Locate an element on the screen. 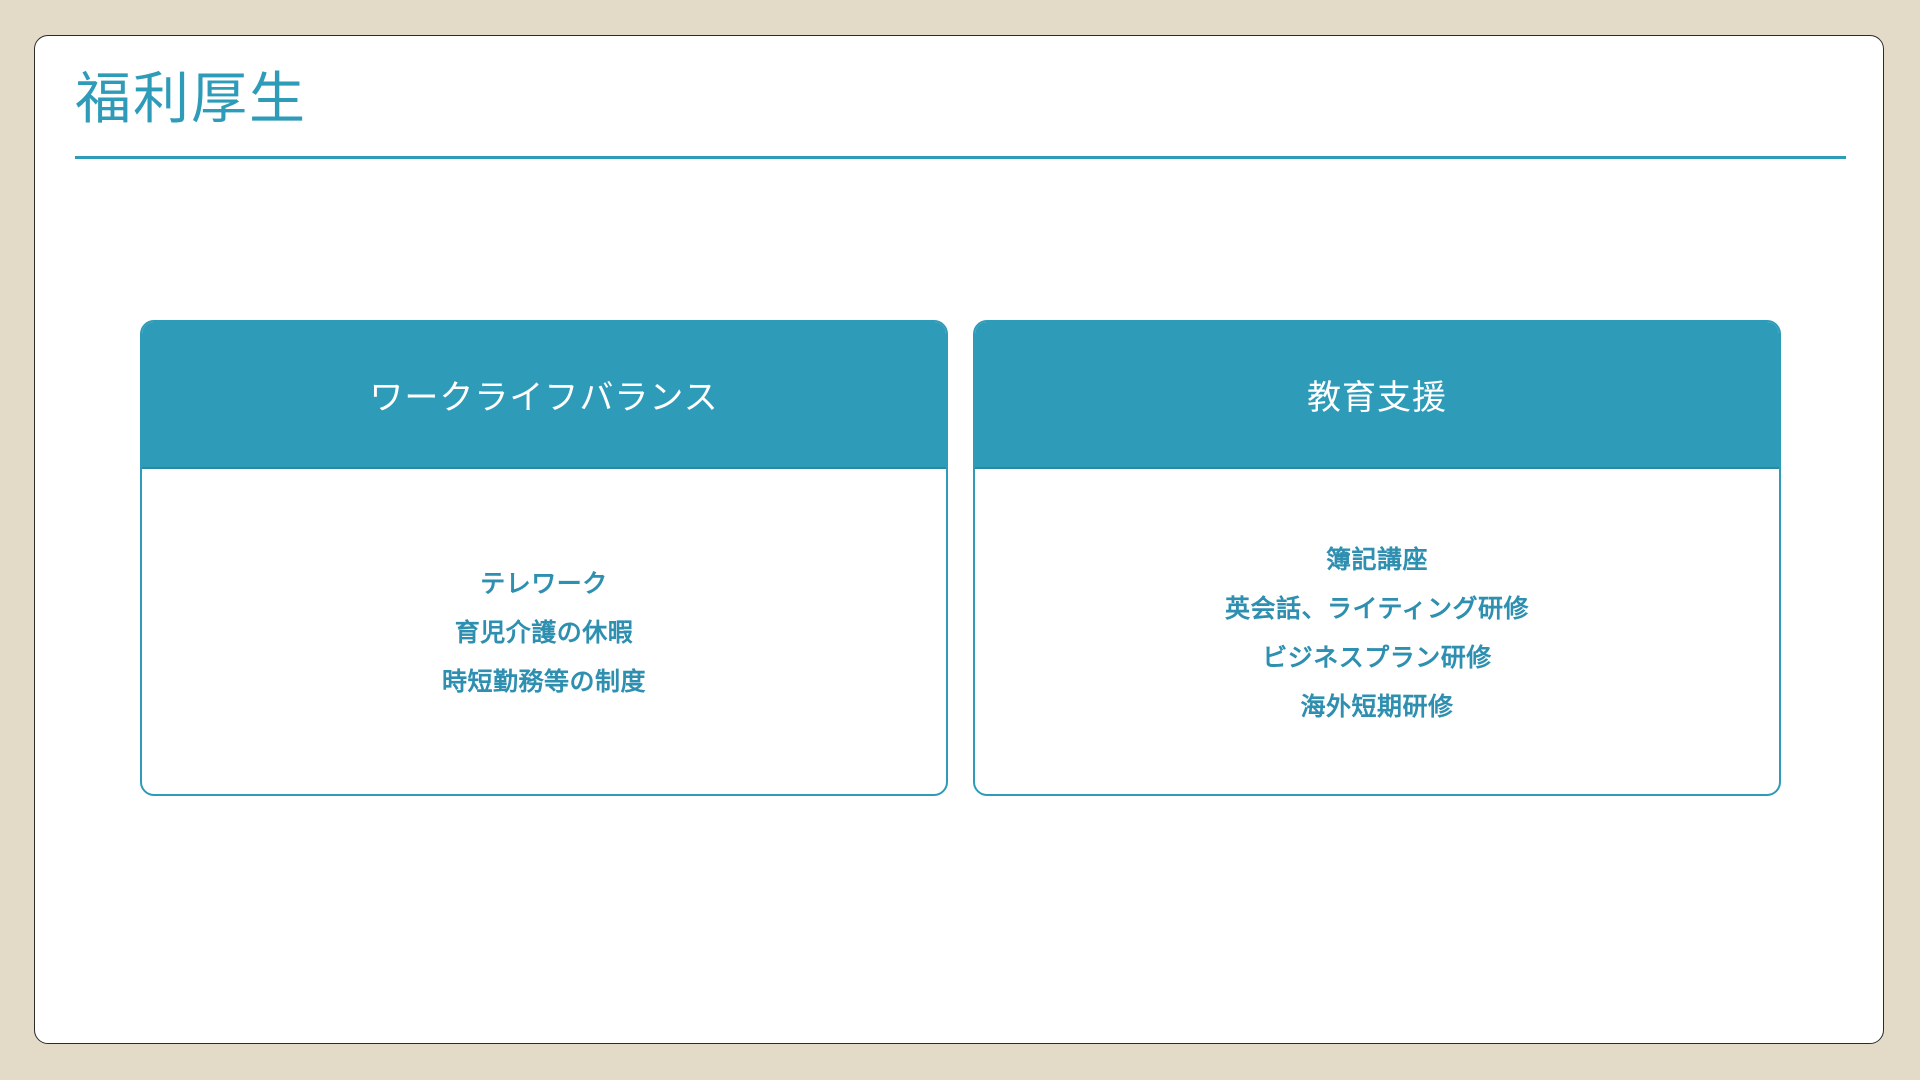  card-body: テレワーク 育児介護の休暇 時短勤務等の制度 is located at coordinates (544, 631).